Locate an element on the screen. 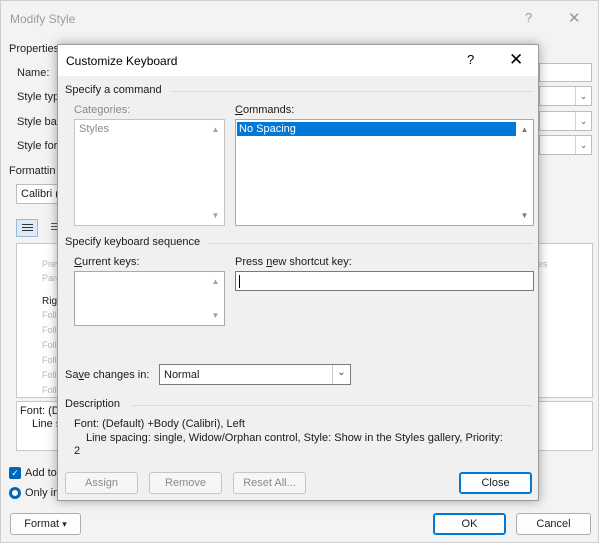  formatting-label: Formattin is located at coordinates (32, 171).